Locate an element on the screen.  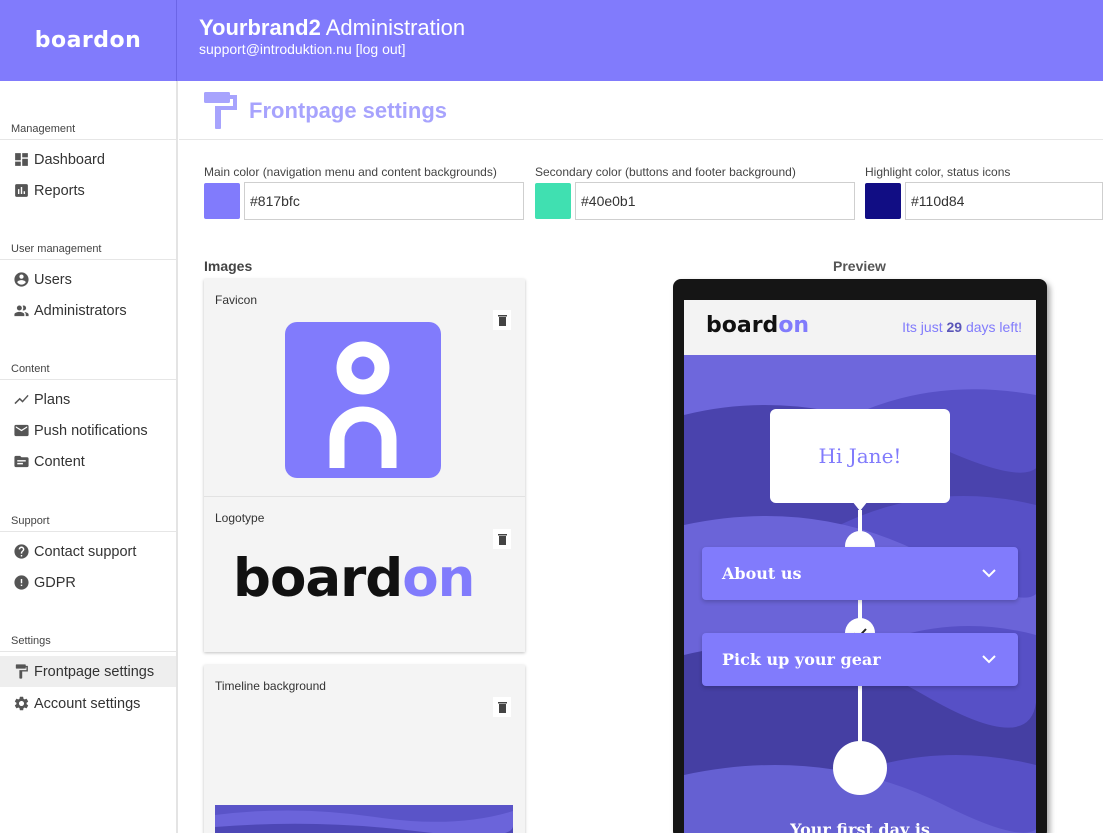
logout-link: [log out] is located at coordinates (381, 49).